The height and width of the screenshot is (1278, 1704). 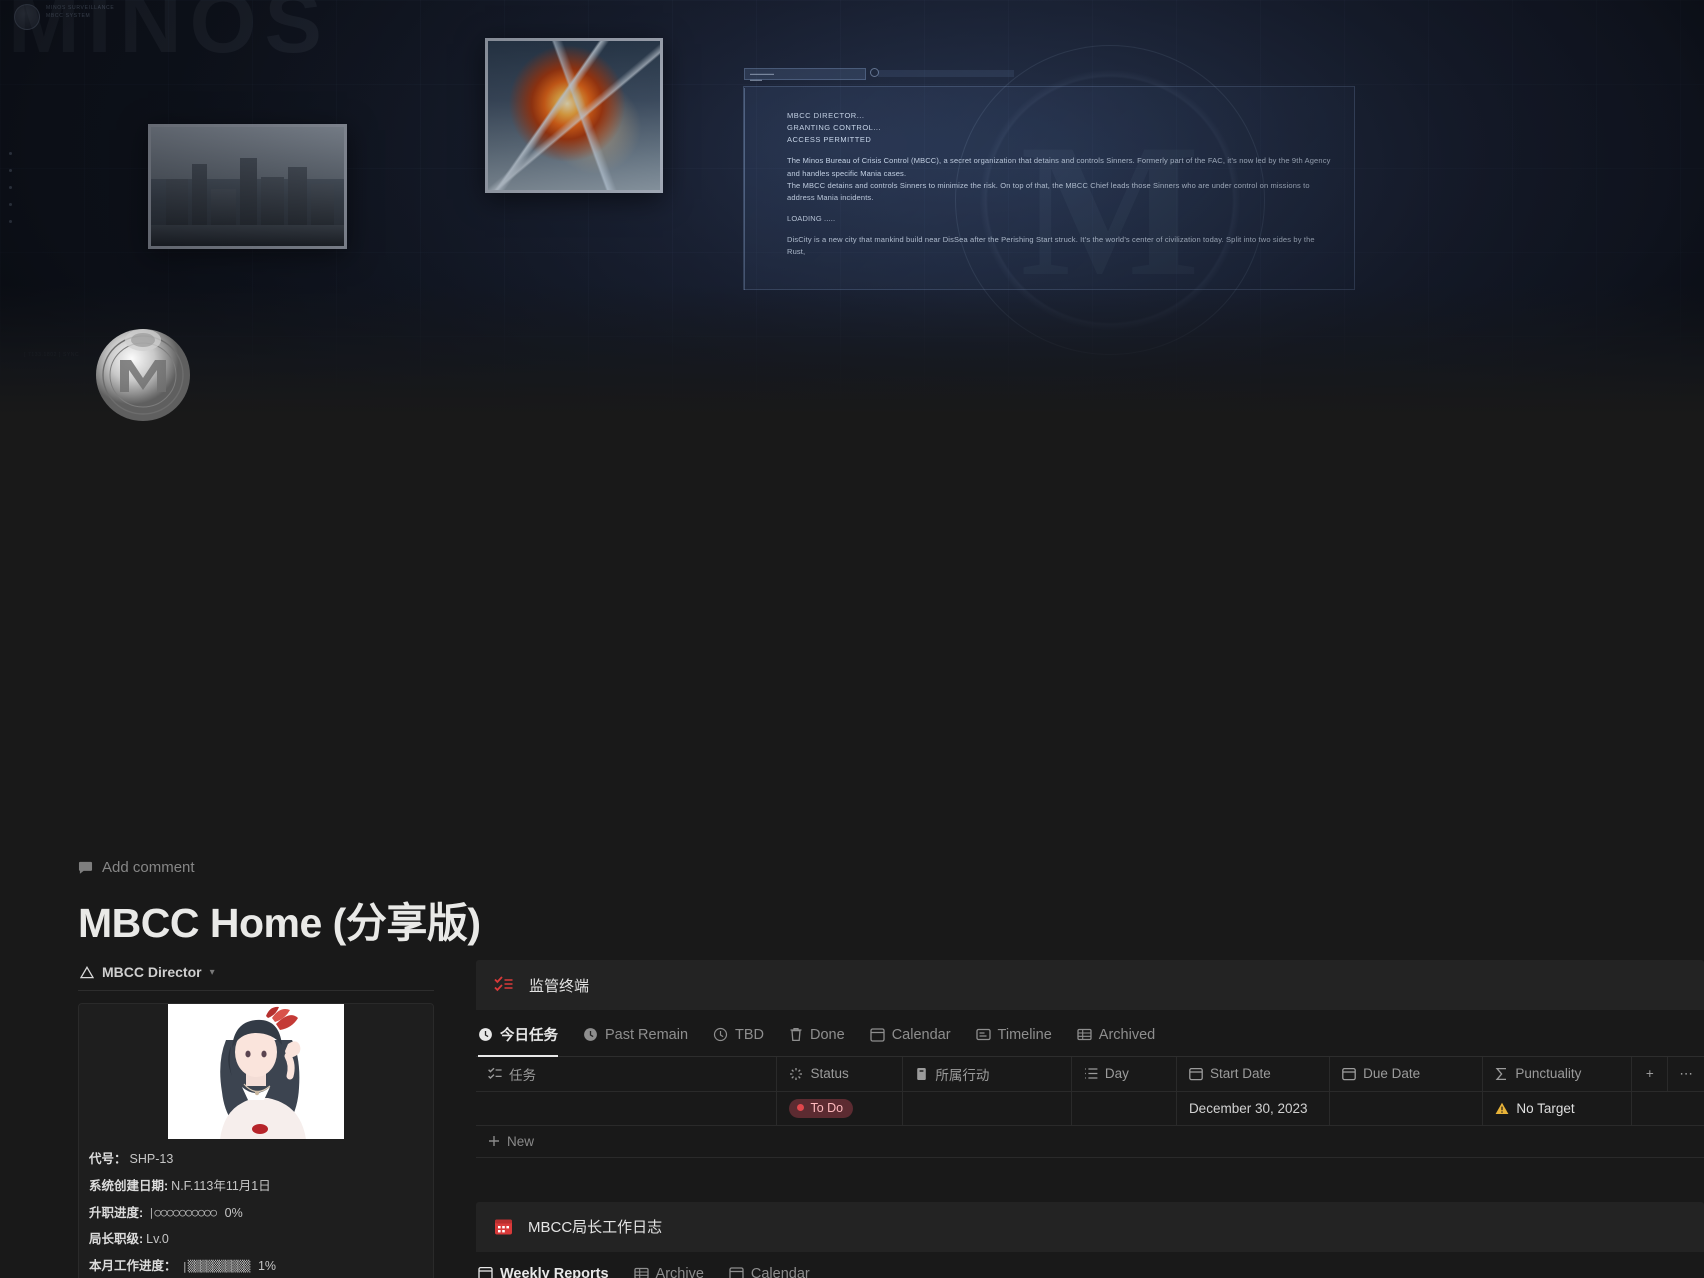 I want to click on cell-due-date, so click(x=1406, y=1108).